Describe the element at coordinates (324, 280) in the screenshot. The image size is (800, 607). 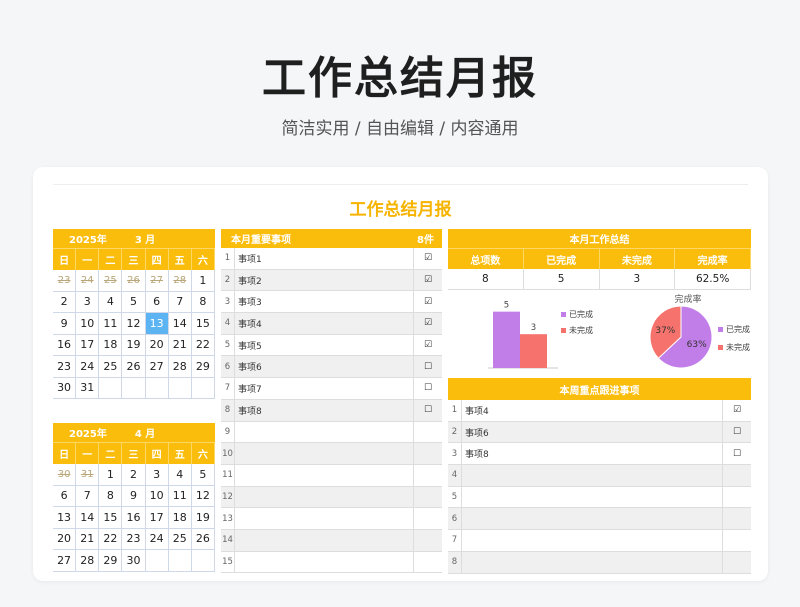
I see `row-item-name: 事项2` at that location.